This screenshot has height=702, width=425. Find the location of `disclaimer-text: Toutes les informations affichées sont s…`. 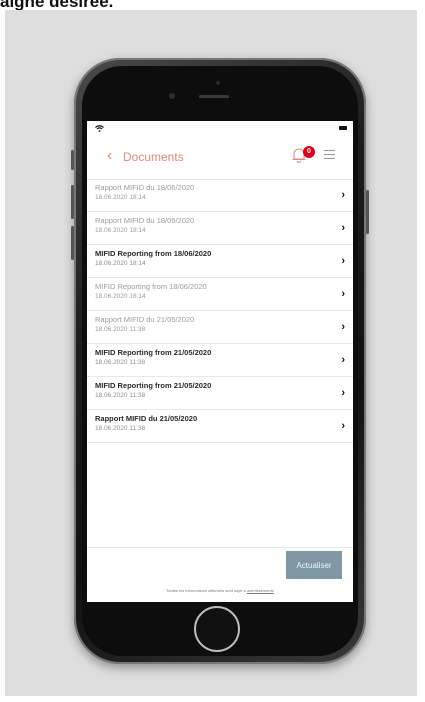

disclaimer-text: Toutes les informations affichées sont s… is located at coordinates (206, 590).